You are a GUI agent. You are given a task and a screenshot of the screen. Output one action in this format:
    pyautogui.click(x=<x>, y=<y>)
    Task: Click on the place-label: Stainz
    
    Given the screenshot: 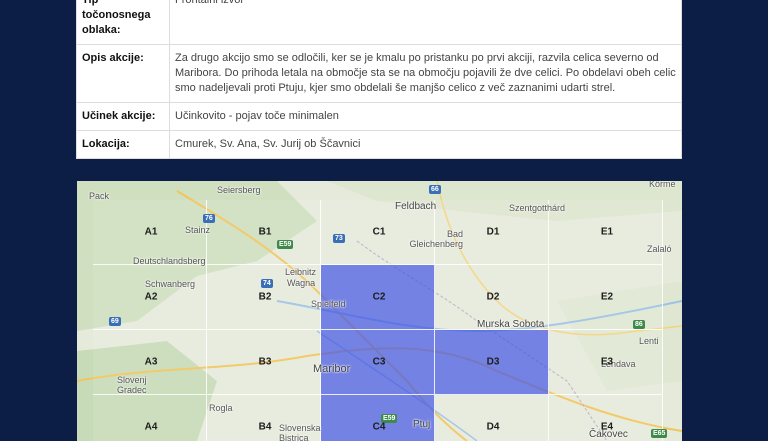 What is the action you would take?
    pyautogui.click(x=198, y=230)
    